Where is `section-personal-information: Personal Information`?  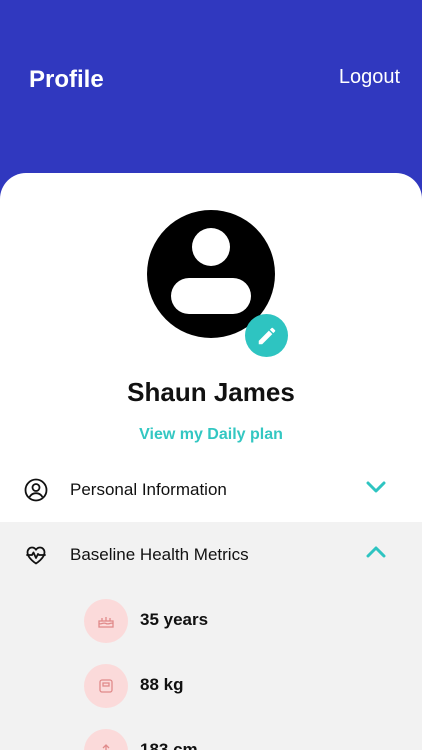 section-personal-information: Personal Information is located at coordinates (211, 490).